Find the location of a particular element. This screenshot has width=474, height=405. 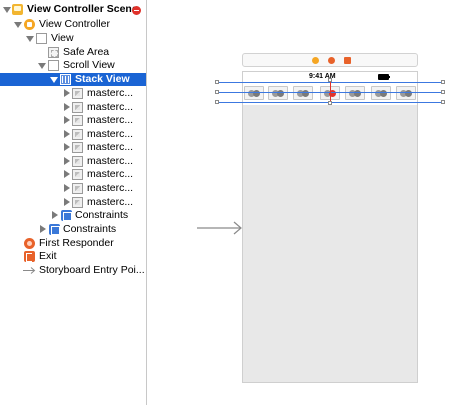

entry-arrow-icon is located at coordinates (29, 270).